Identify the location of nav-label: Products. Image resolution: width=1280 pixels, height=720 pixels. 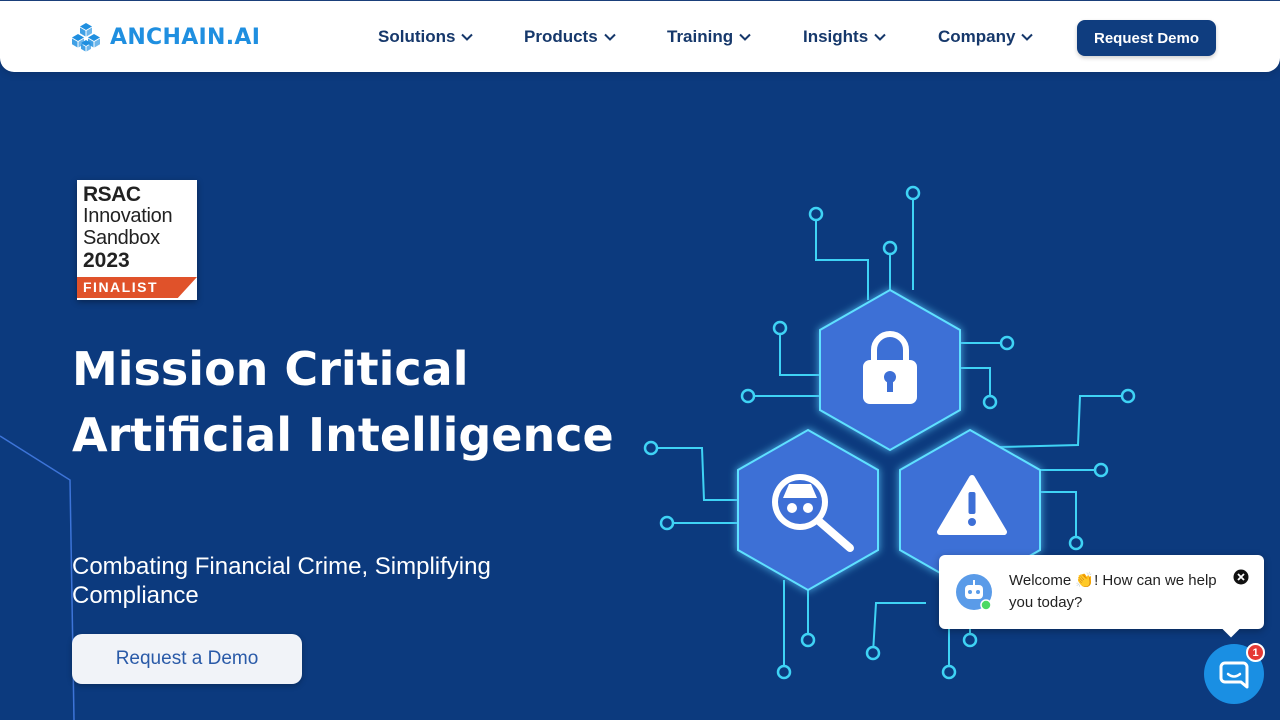
(561, 36).